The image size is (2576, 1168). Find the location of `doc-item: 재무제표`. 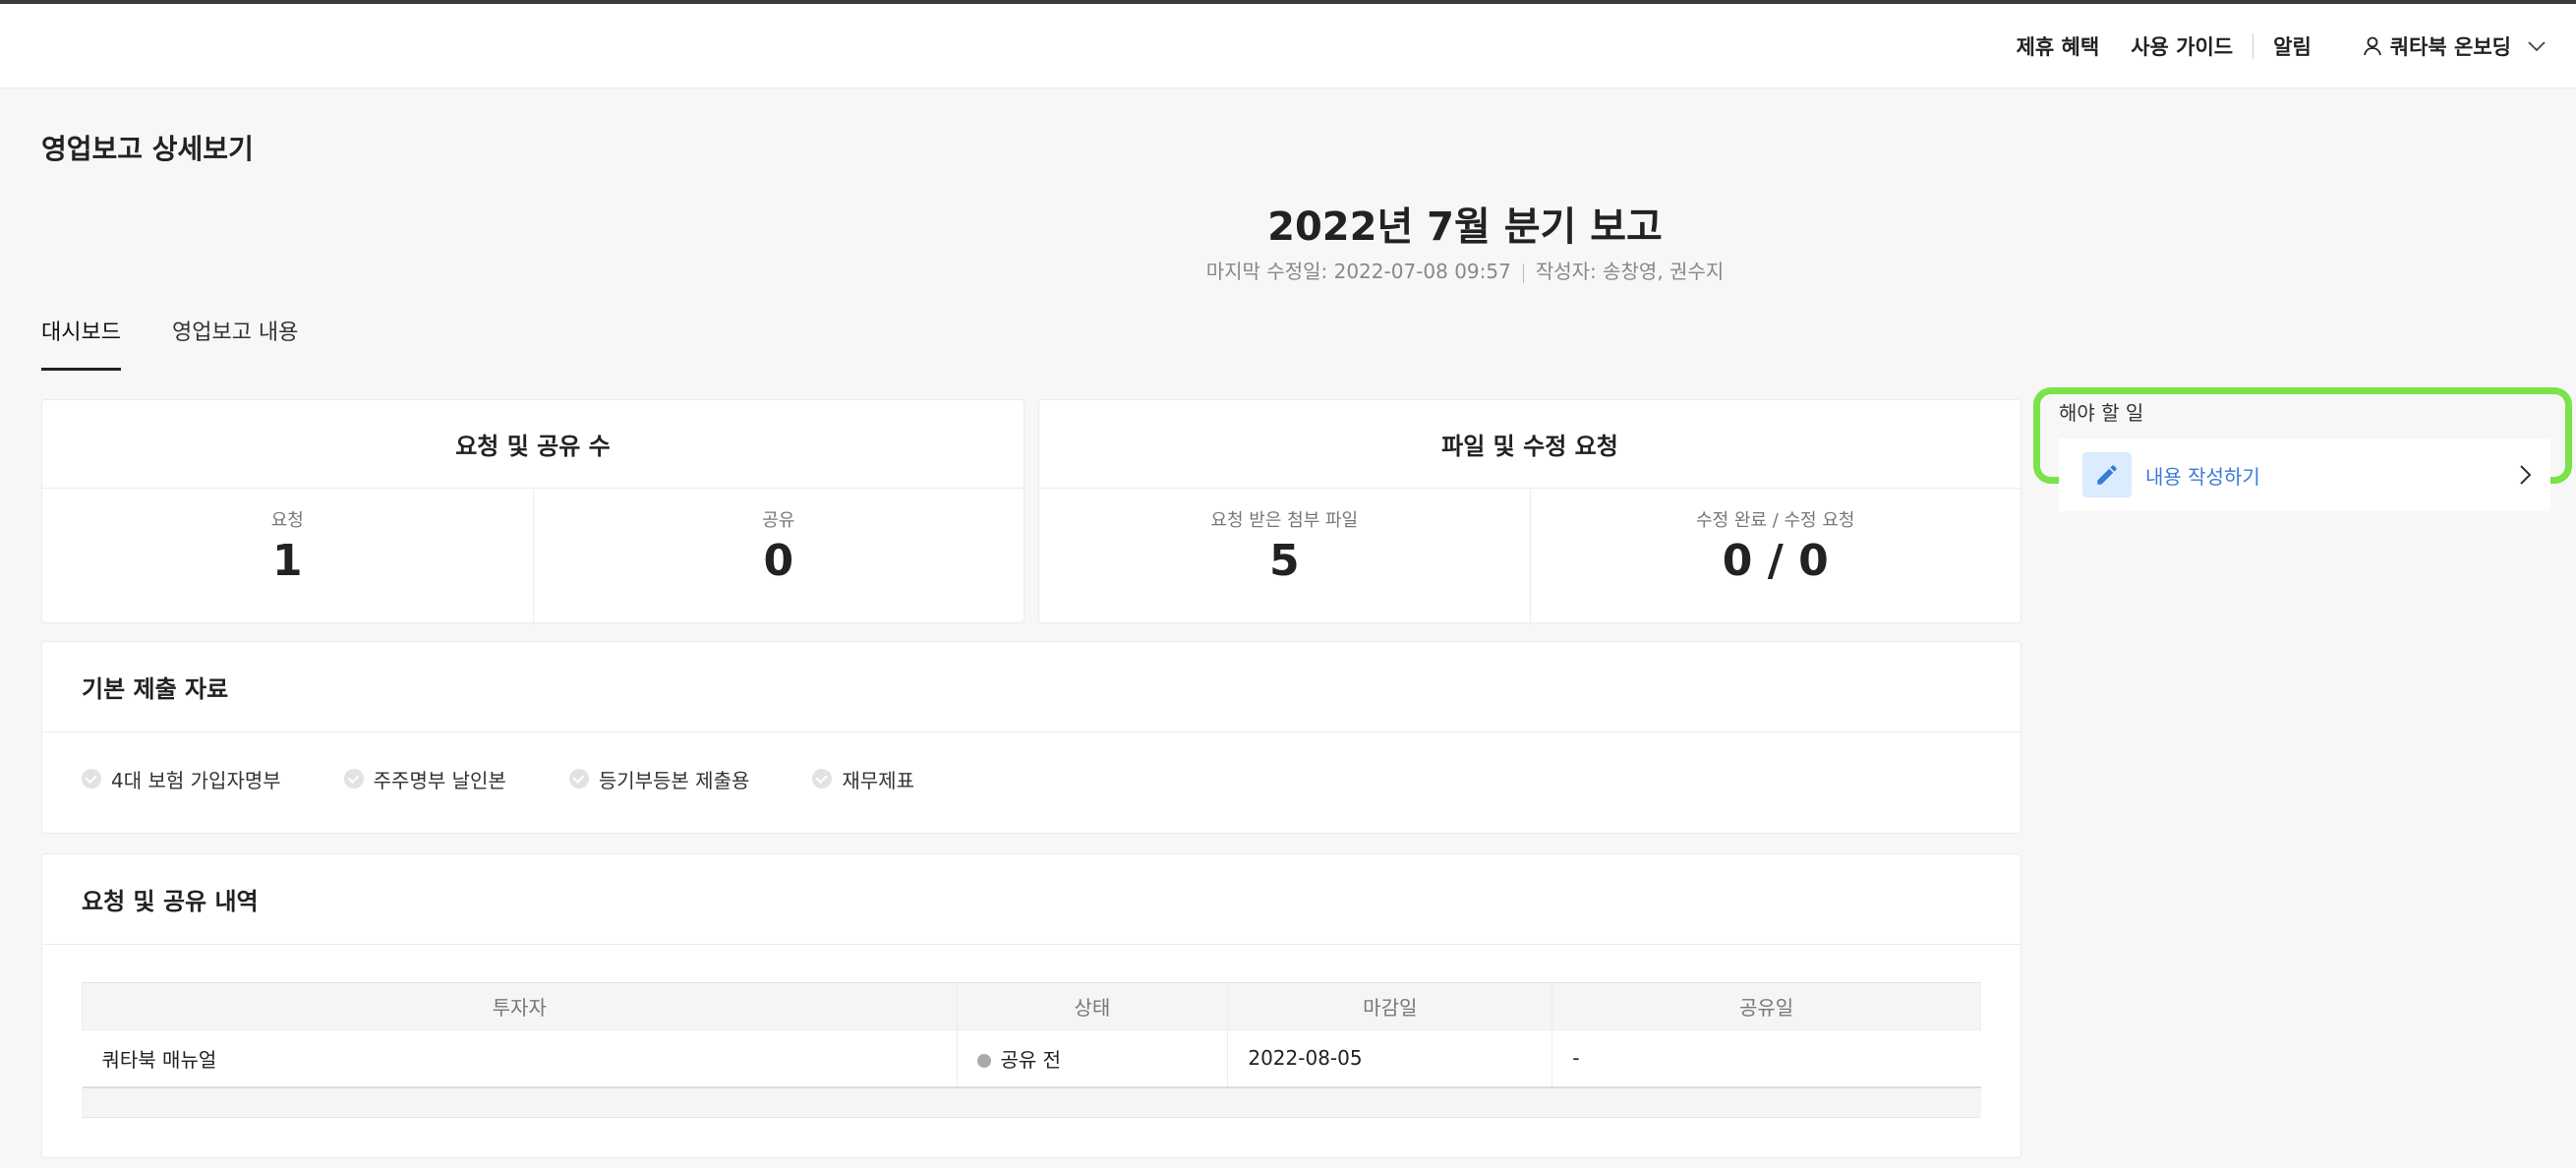

doc-item: 재무제표 is located at coordinates (863, 779).